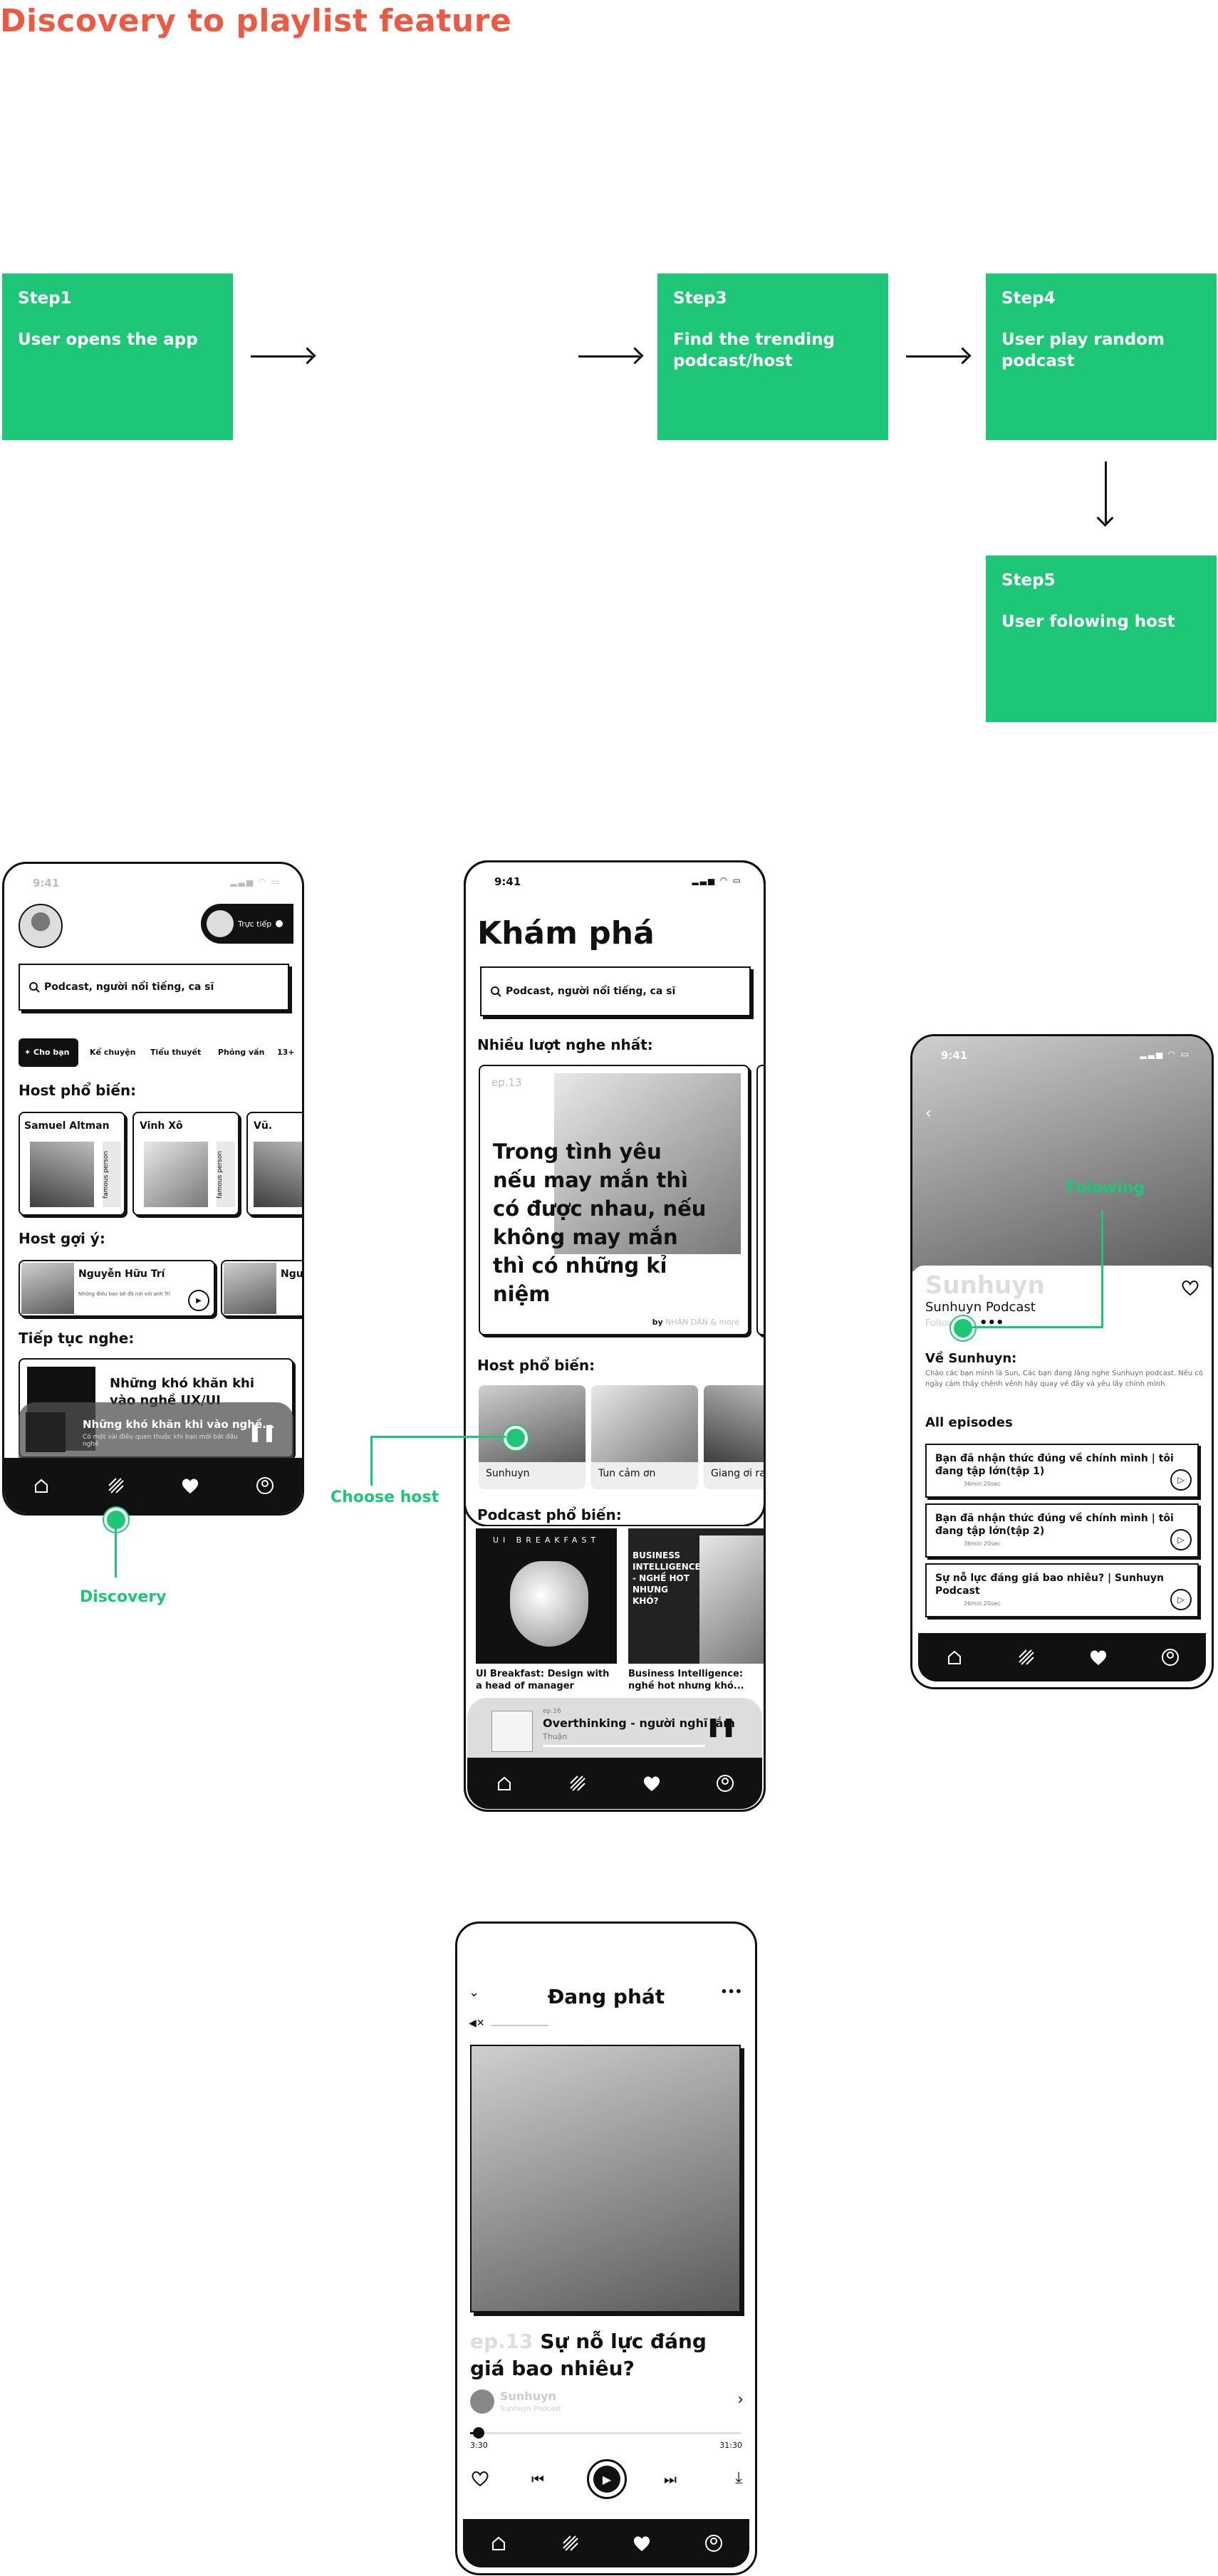 The image size is (1218, 2576). I want to click on mini-player-cover, so click(46, 1432).